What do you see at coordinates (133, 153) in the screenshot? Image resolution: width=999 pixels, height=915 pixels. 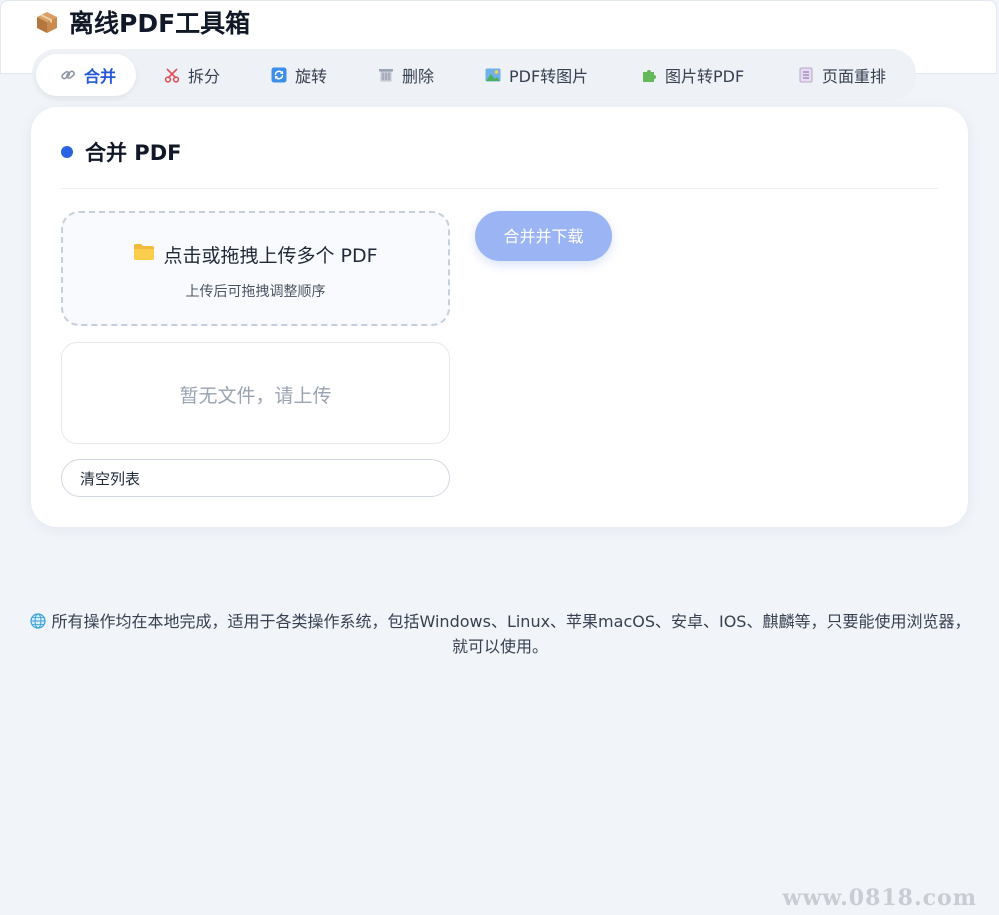 I see `panel-title: 合并 PDF` at bounding box center [133, 153].